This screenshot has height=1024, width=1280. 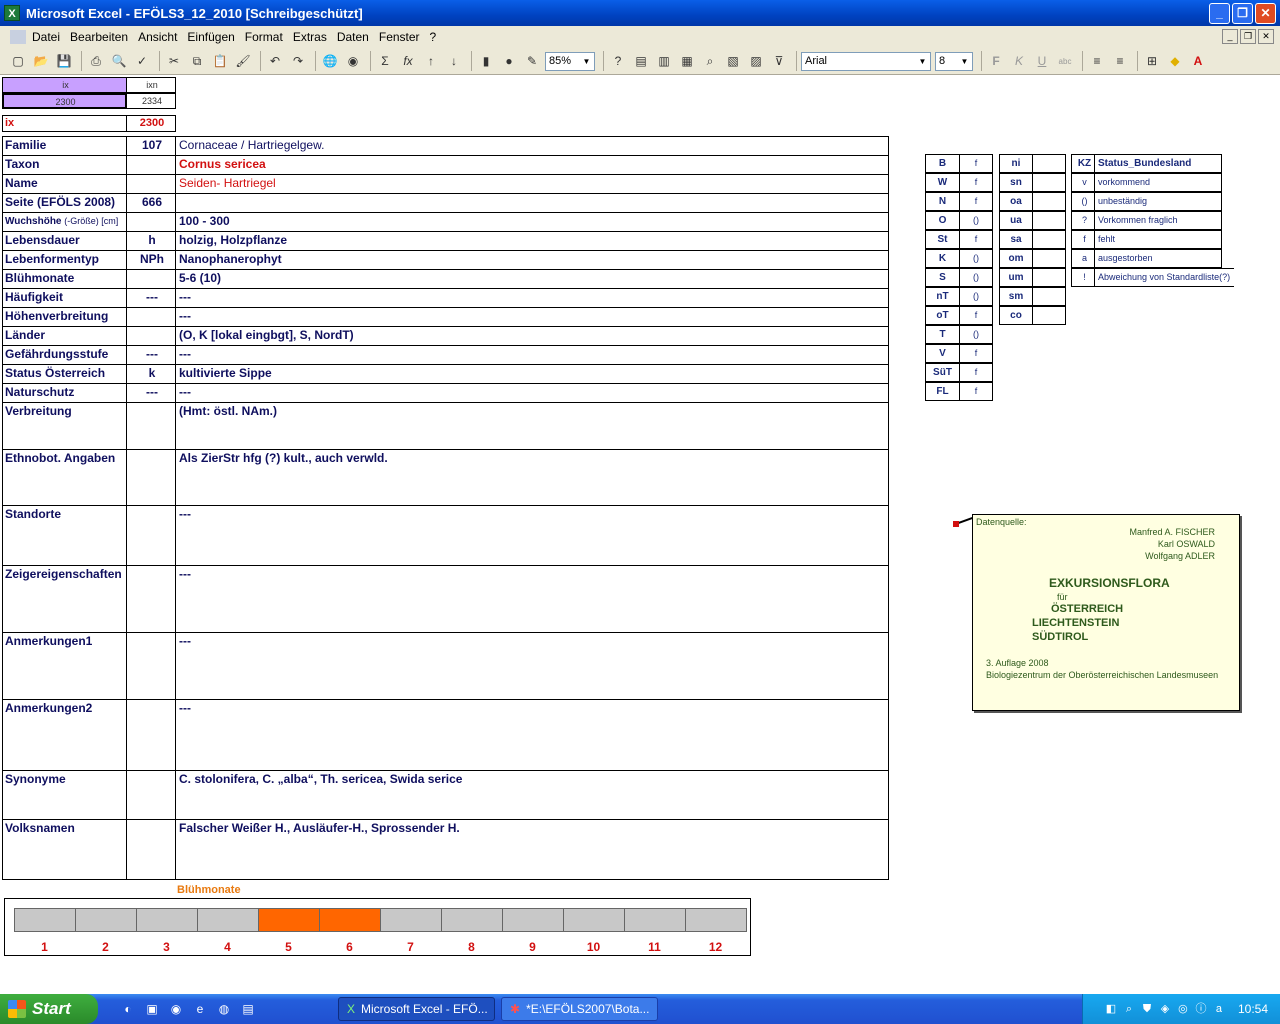 What do you see at coordinates (1265, 13) in the screenshot?
I see `close-button: ✕` at bounding box center [1265, 13].